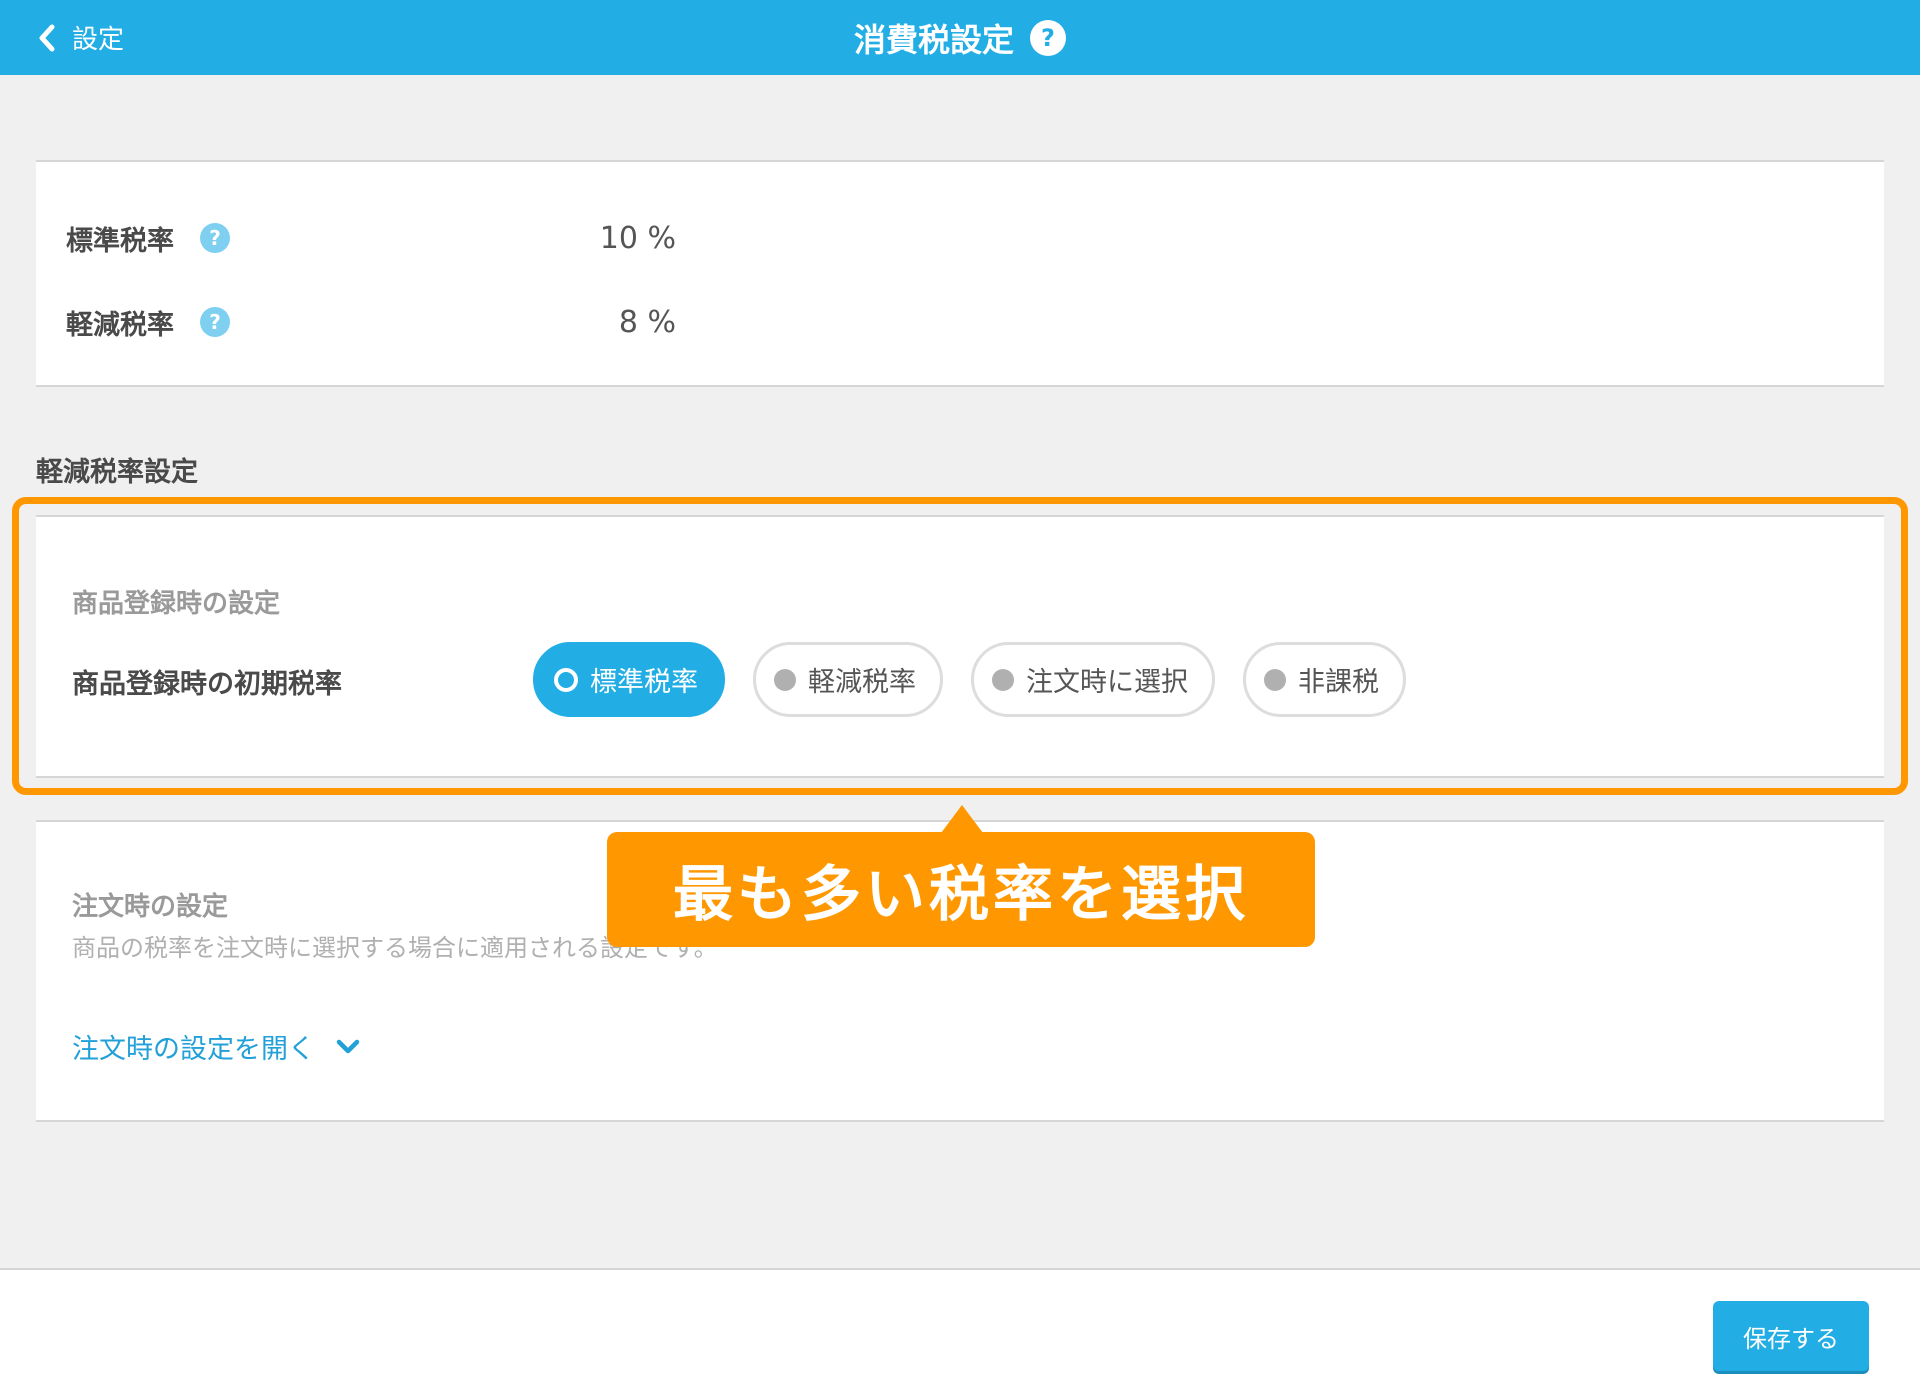 This screenshot has width=1920, height=1400. I want to click on tooltip-callout: 最も多い税率を選択, so click(961, 889).